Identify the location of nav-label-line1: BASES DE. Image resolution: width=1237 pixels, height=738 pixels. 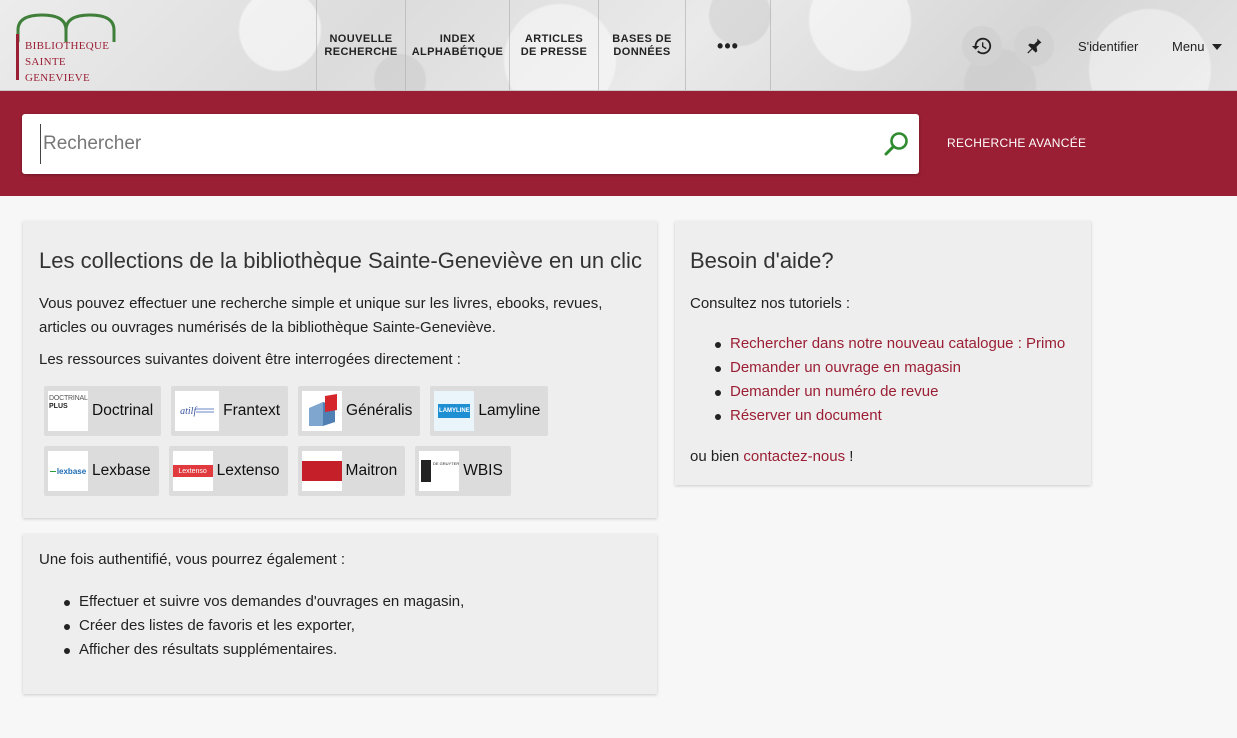
(642, 38).